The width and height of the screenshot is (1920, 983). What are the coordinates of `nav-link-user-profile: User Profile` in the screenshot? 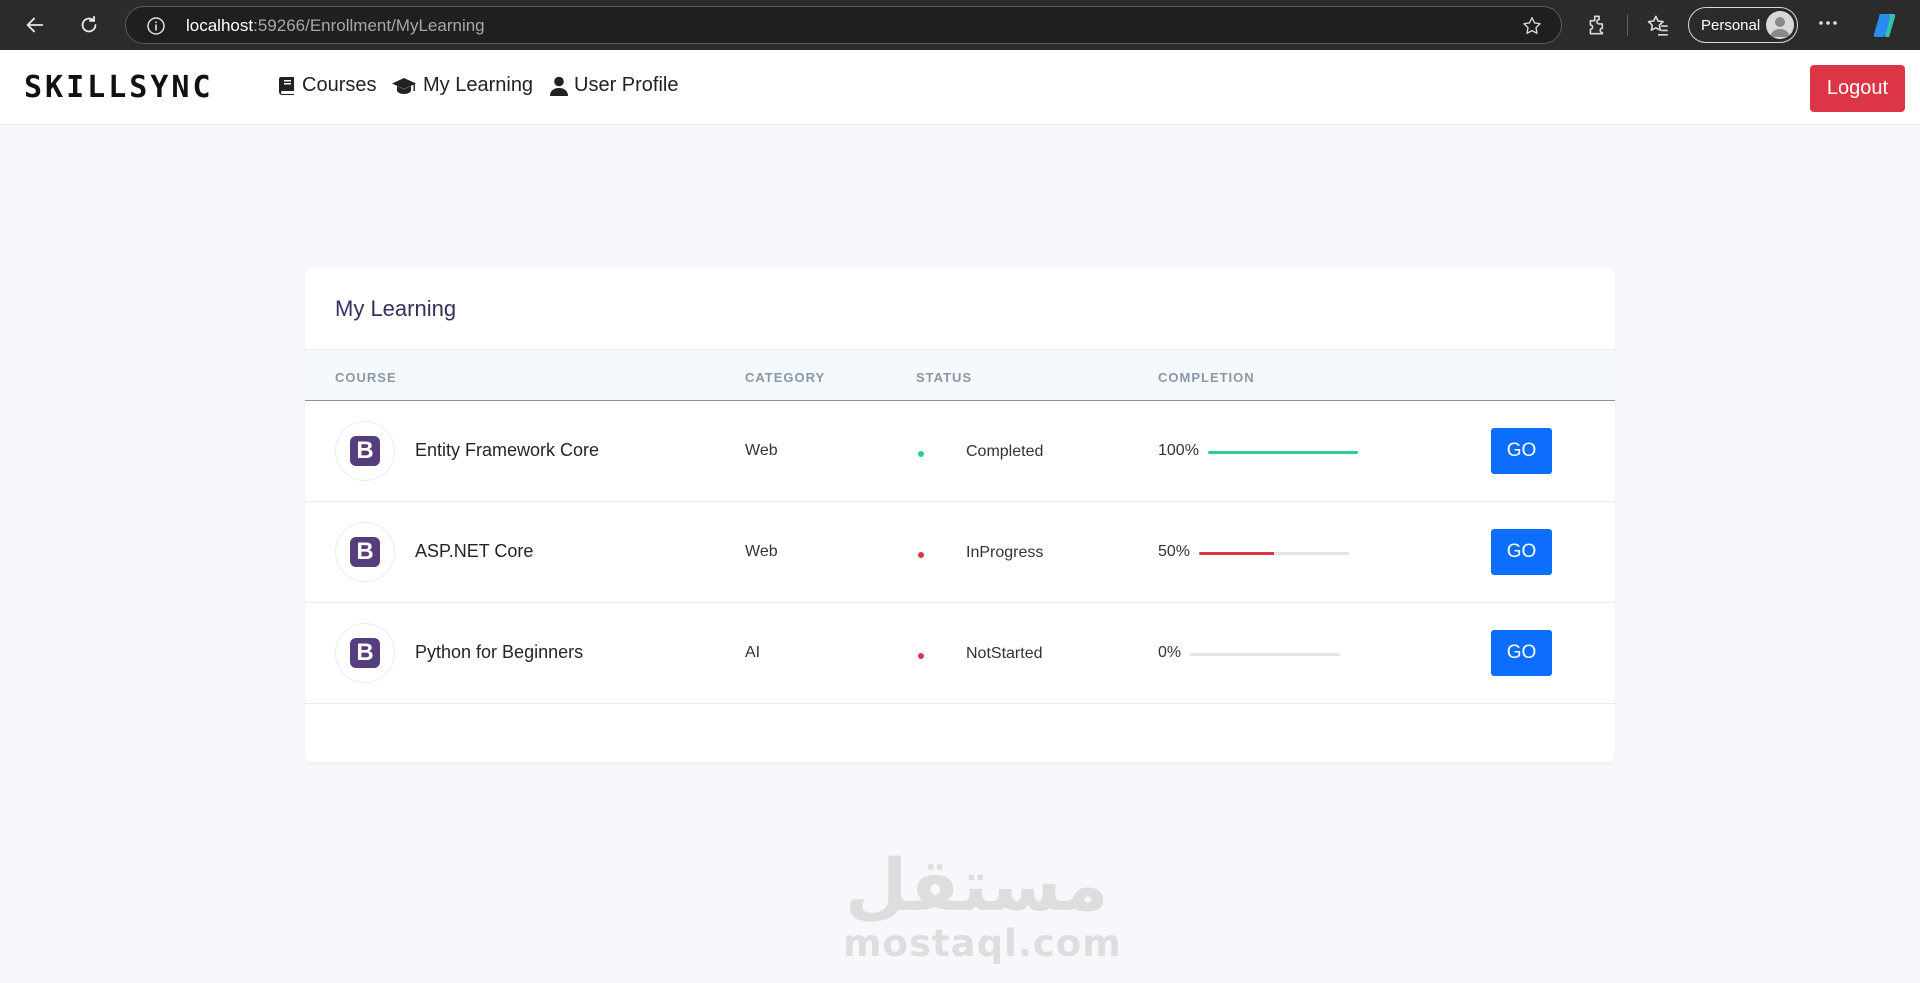 It's located at (614, 85).